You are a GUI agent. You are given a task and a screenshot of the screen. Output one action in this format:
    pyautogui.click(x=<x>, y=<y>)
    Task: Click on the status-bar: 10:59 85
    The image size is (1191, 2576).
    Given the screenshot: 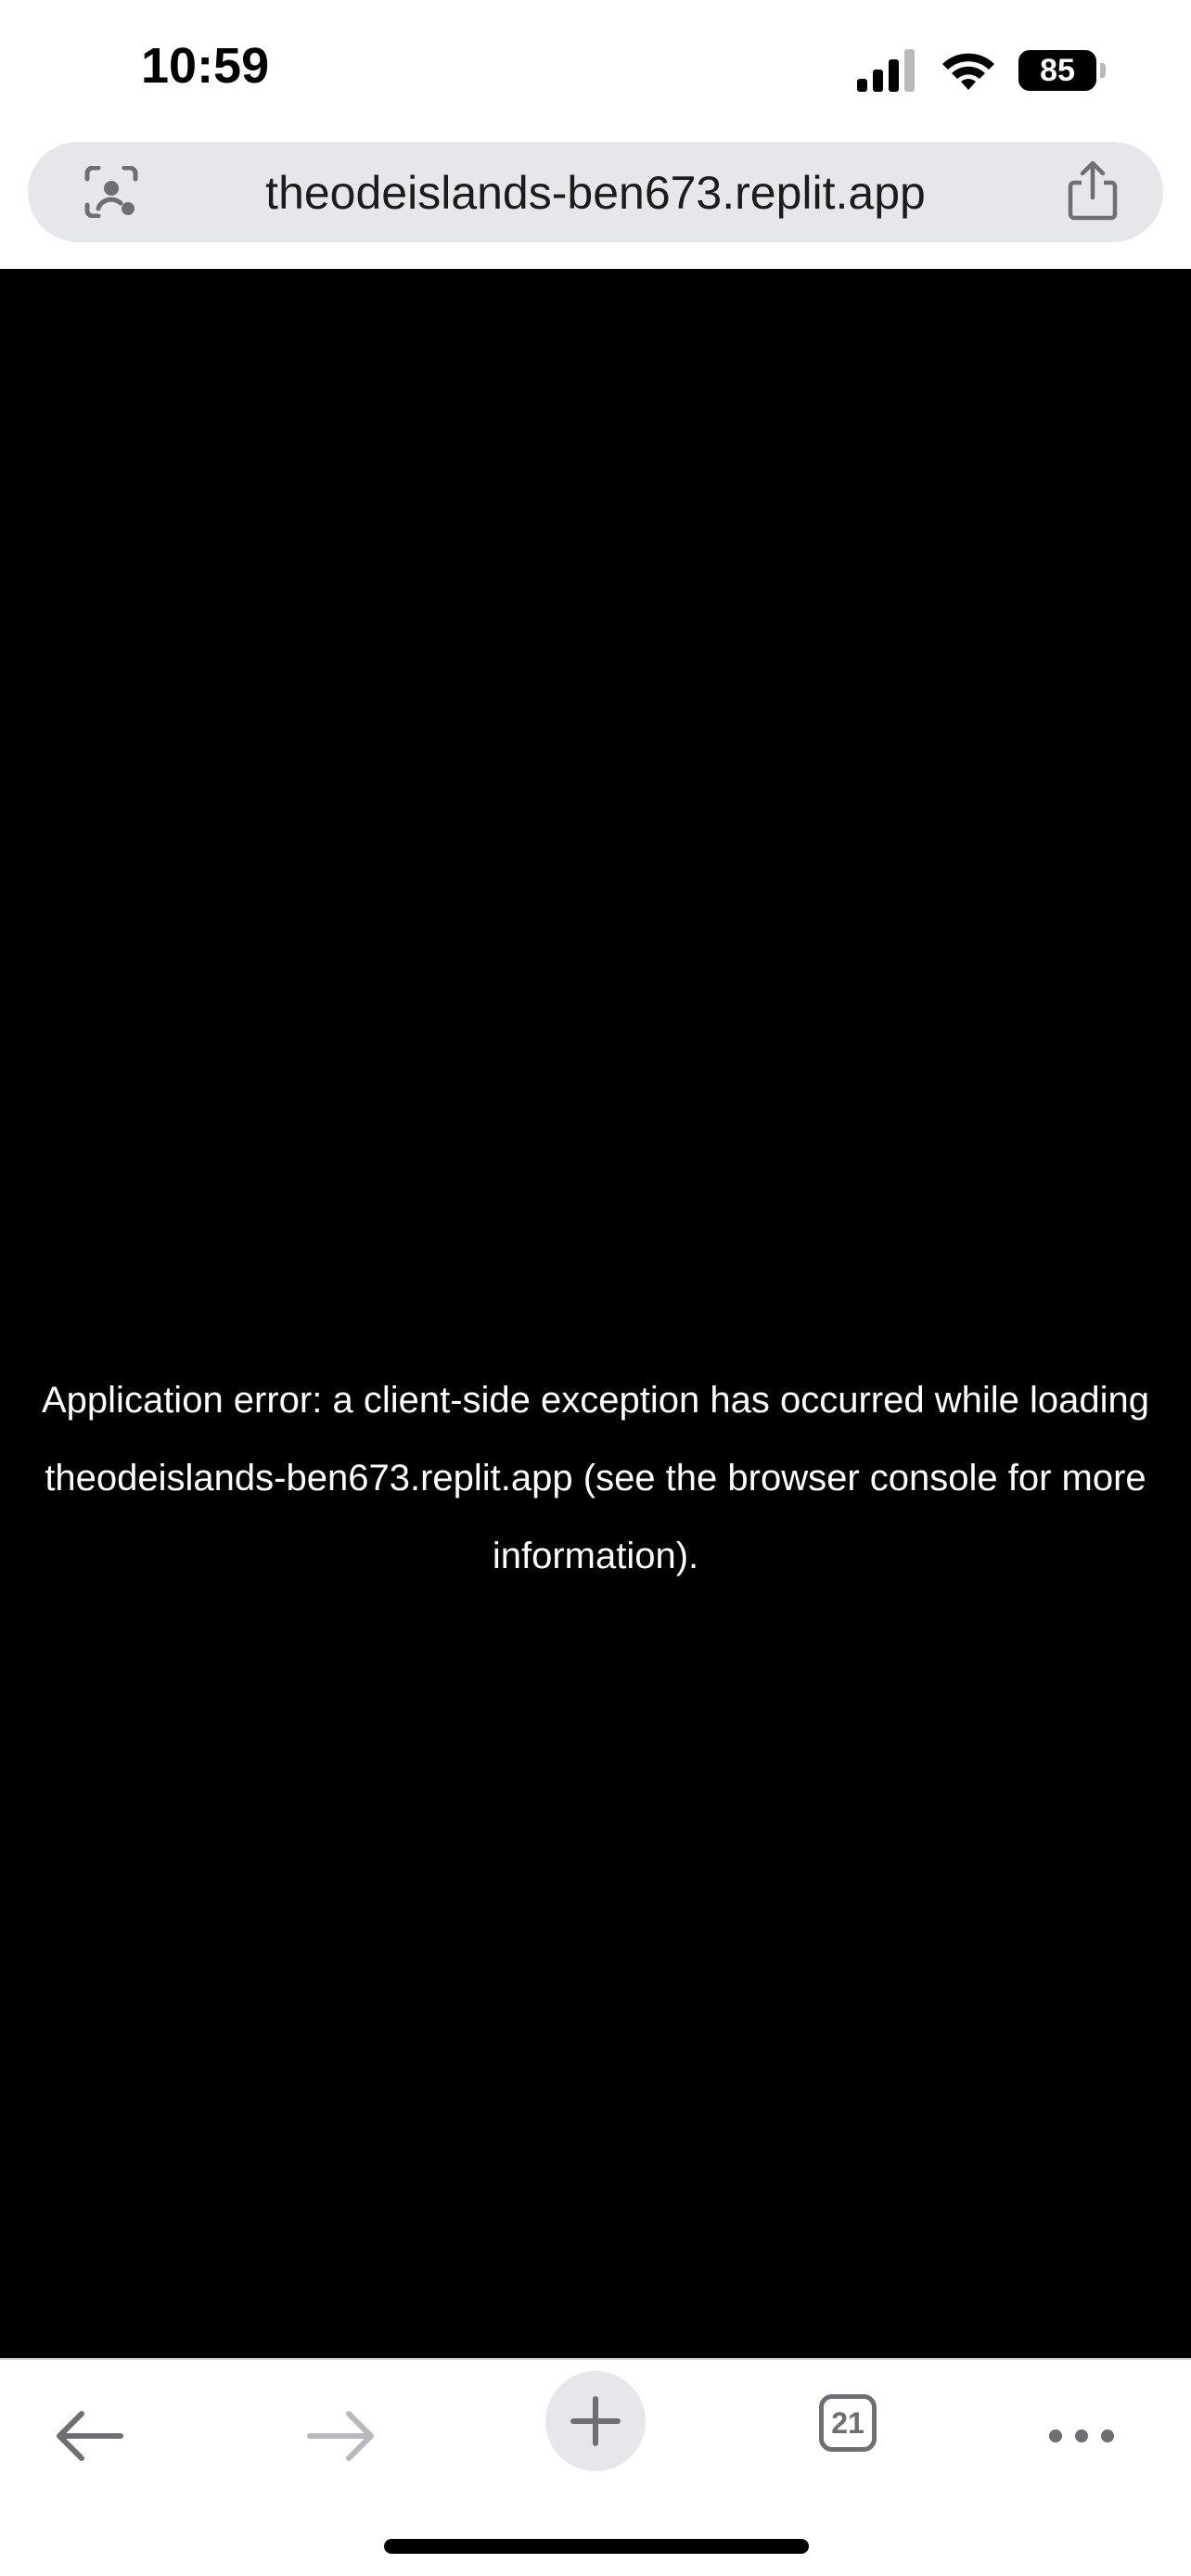 What is the action you would take?
    pyautogui.click(x=595, y=69)
    